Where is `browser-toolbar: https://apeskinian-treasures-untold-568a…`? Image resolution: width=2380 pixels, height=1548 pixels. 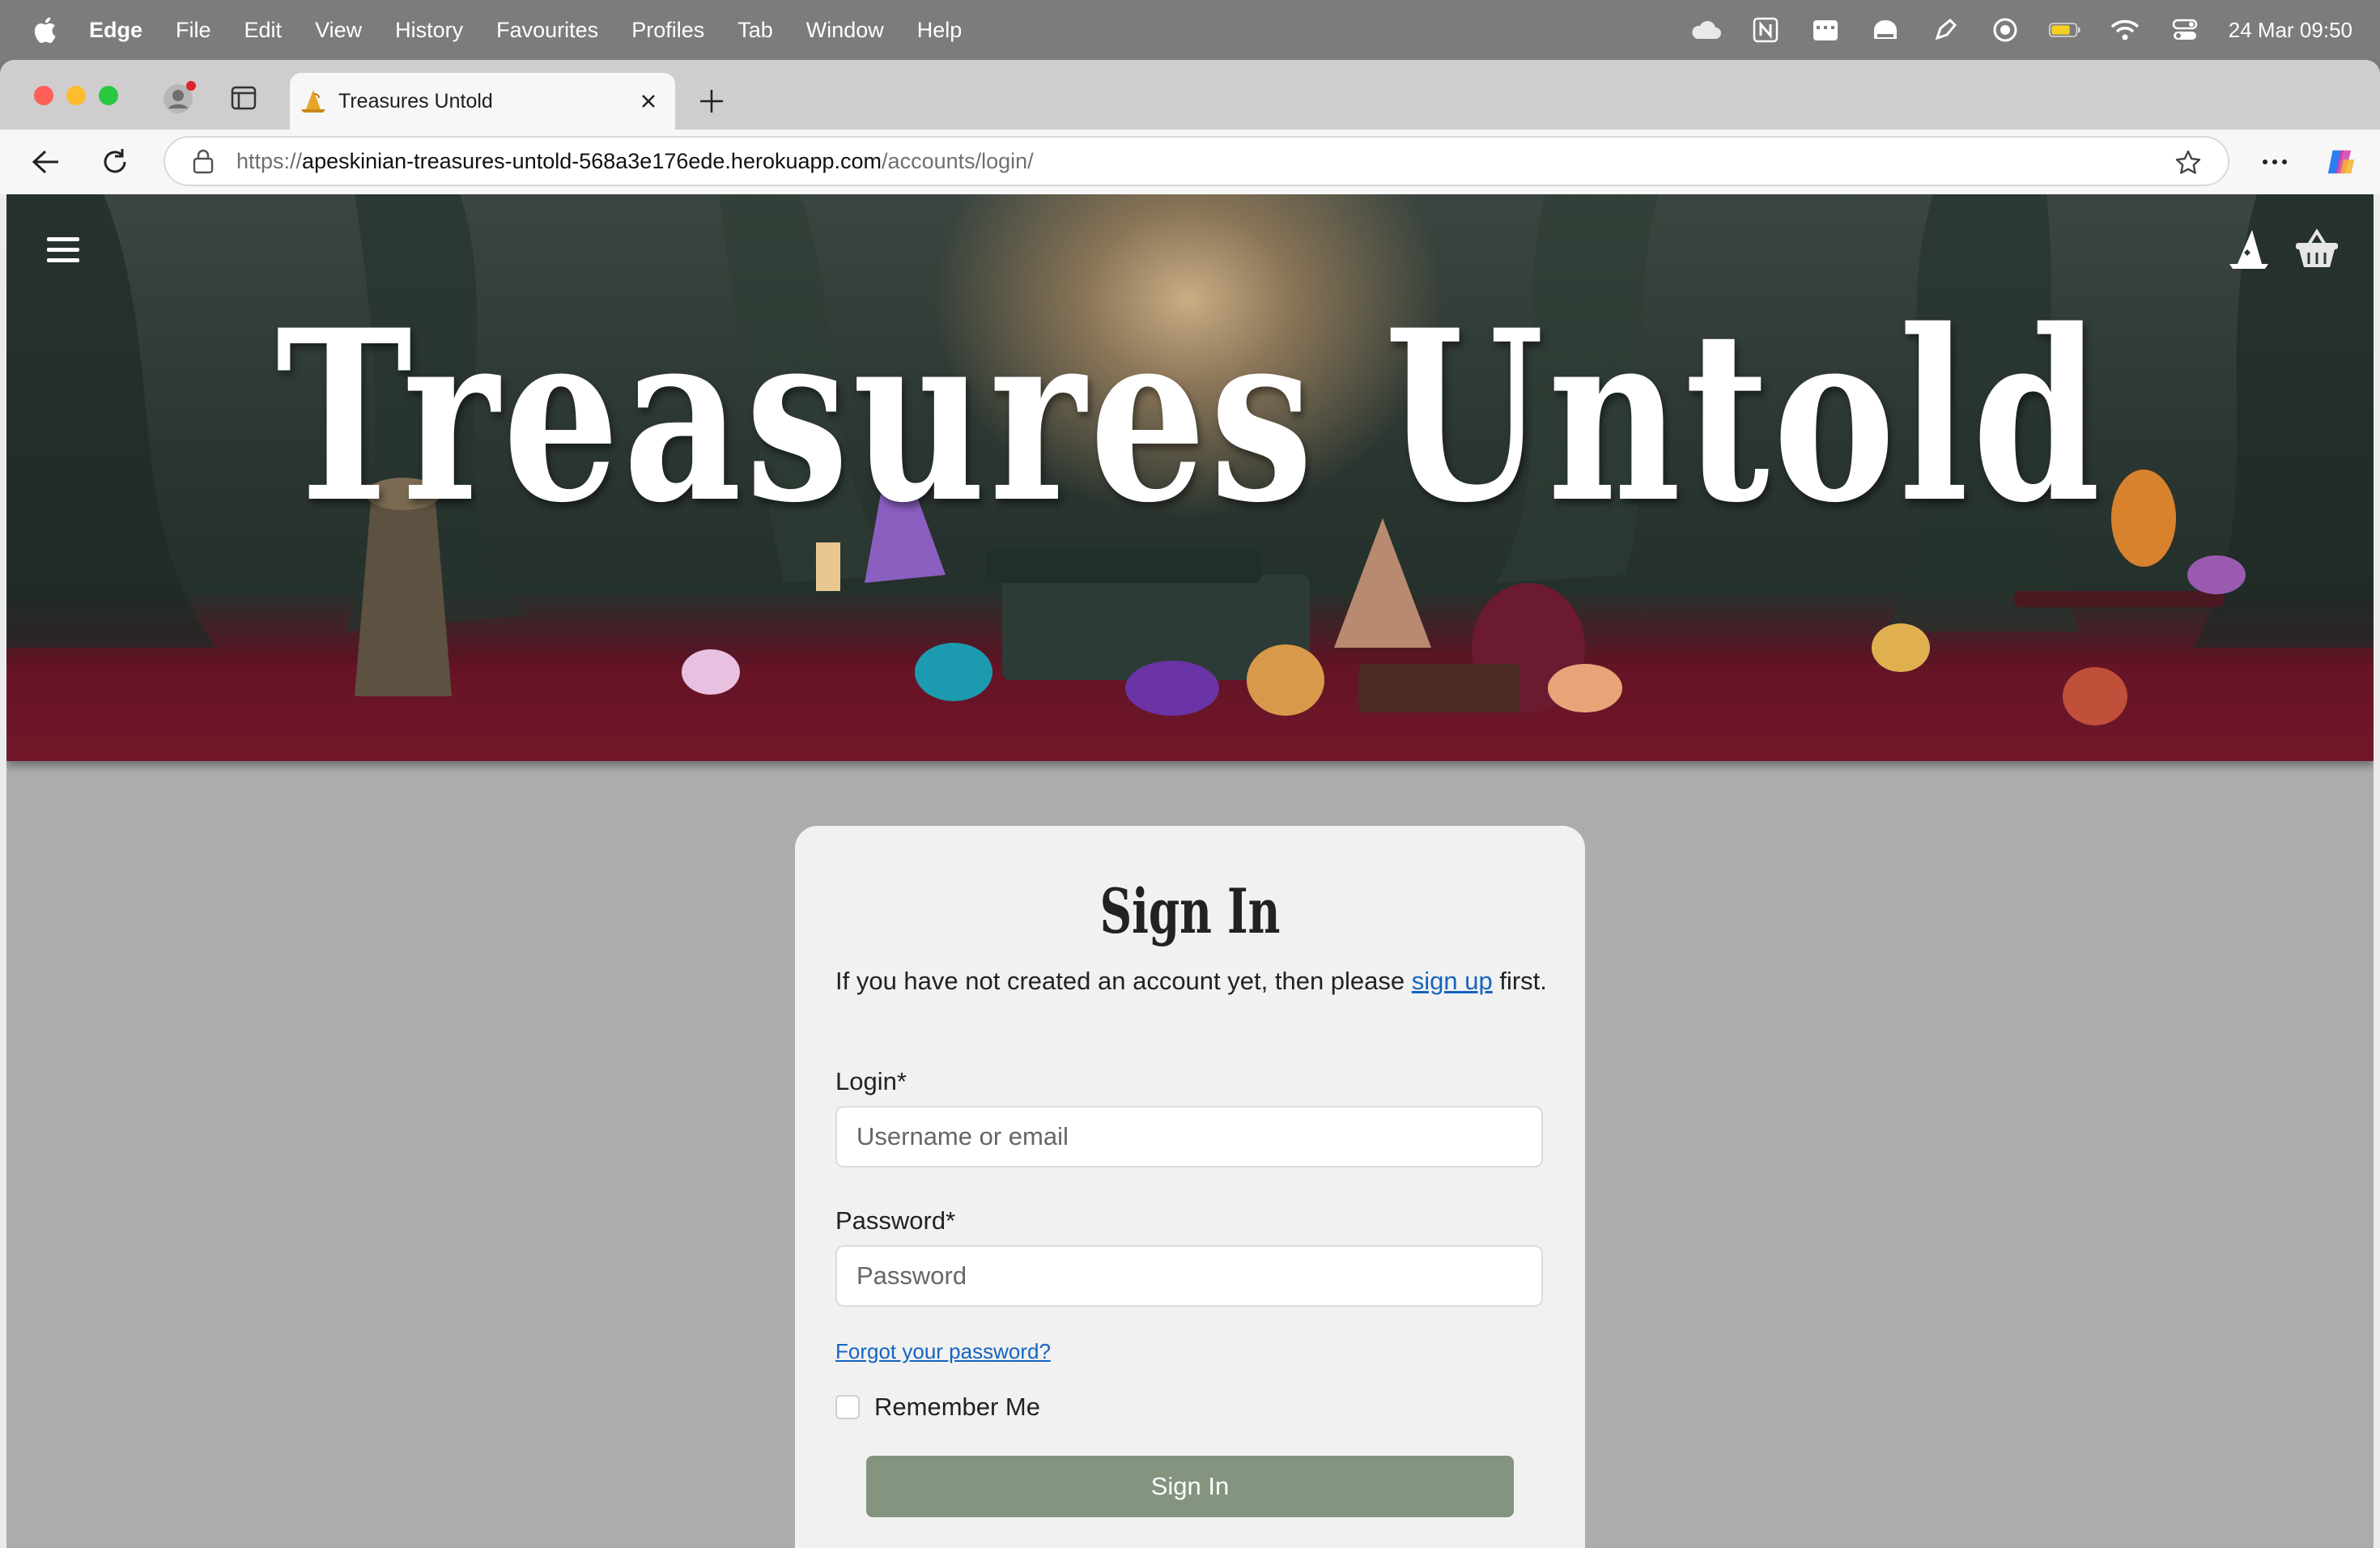
browser-toolbar: https://apeskinian-treasures-untold-568a… is located at coordinates (1190, 162).